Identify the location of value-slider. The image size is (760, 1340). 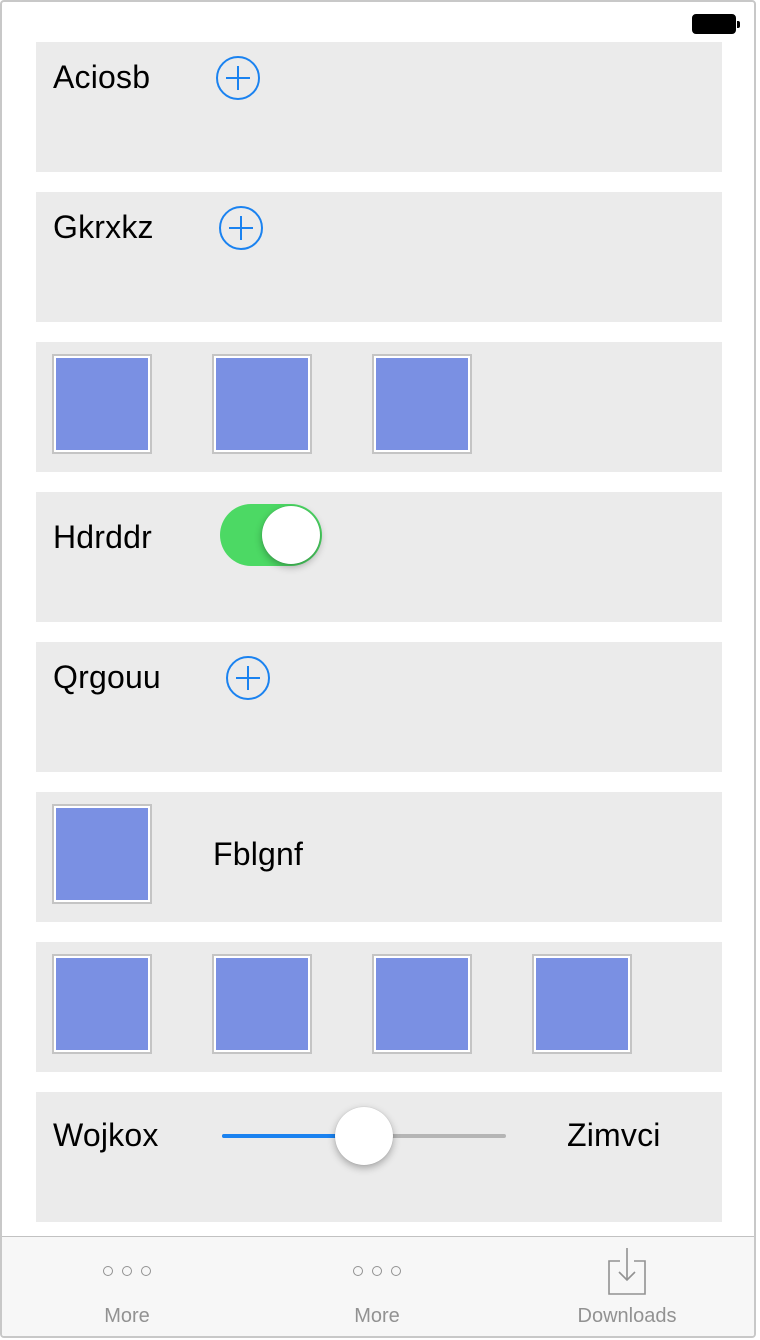
(364, 1136).